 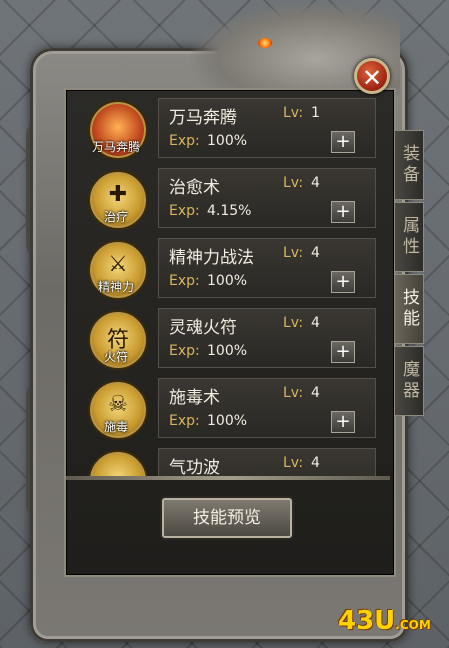 I want to click on skill-name: 治愈术, so click(x=194, y=188).